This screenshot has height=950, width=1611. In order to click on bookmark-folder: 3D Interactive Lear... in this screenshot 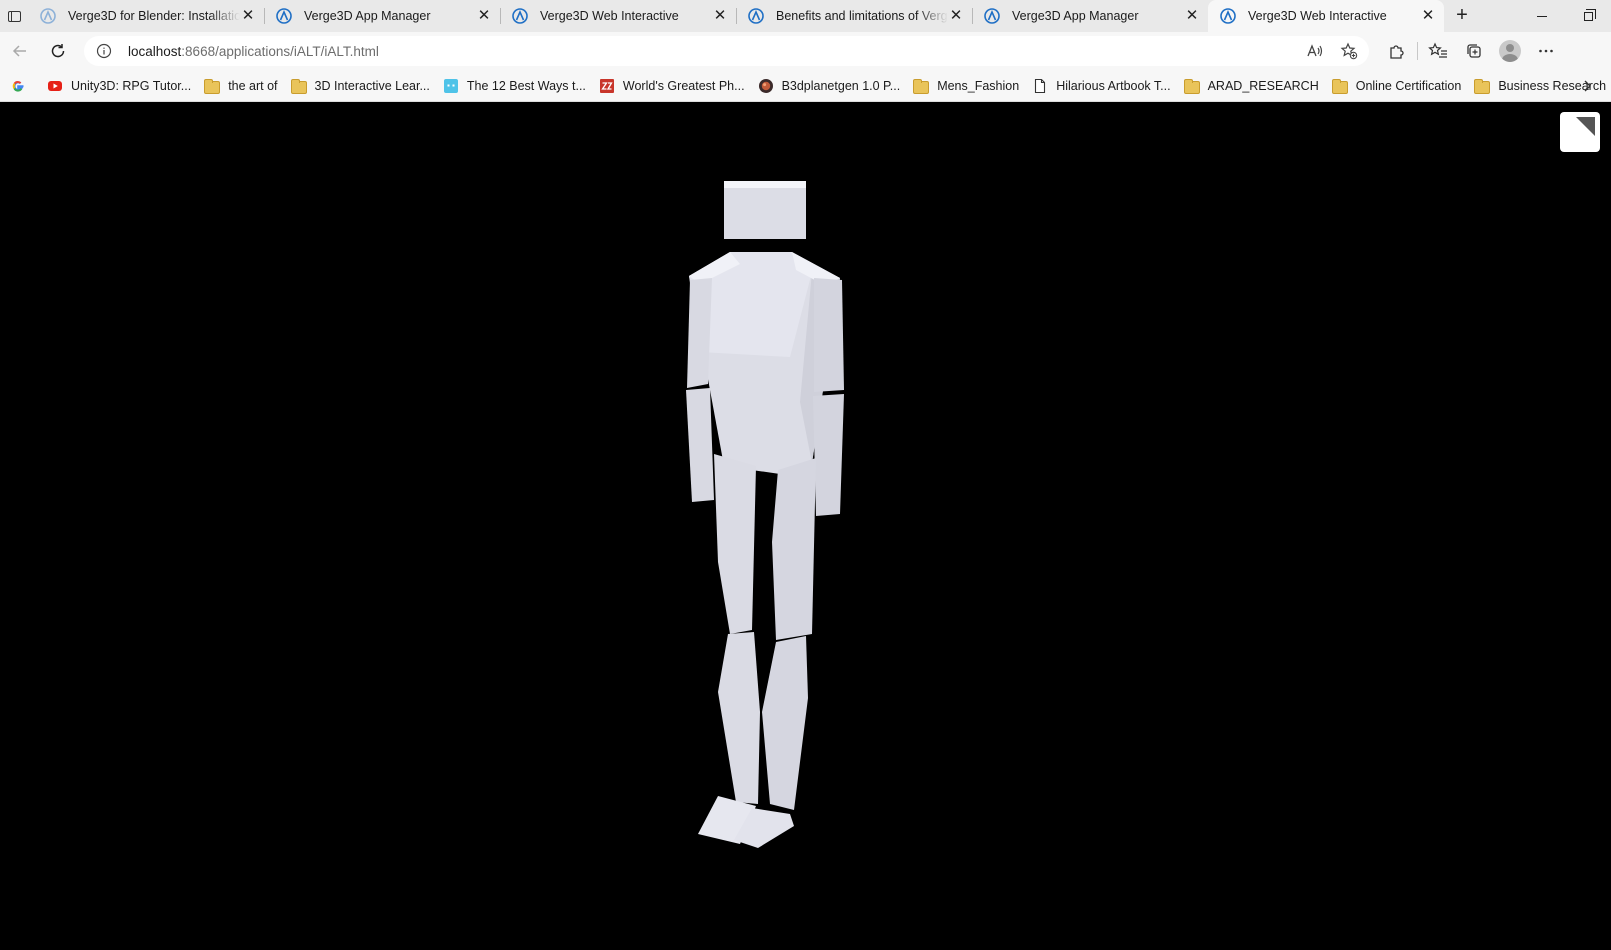, I will do `click(361, 86)`.